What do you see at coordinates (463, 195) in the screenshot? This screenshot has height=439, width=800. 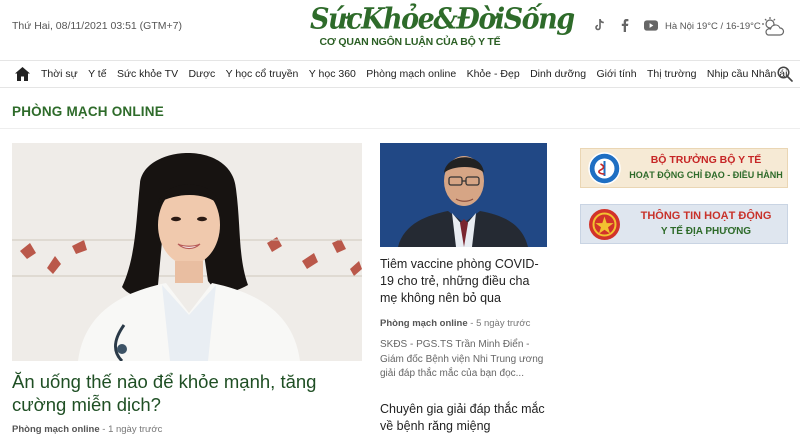 I see `side-article-image` at bounding box center [463, 195].